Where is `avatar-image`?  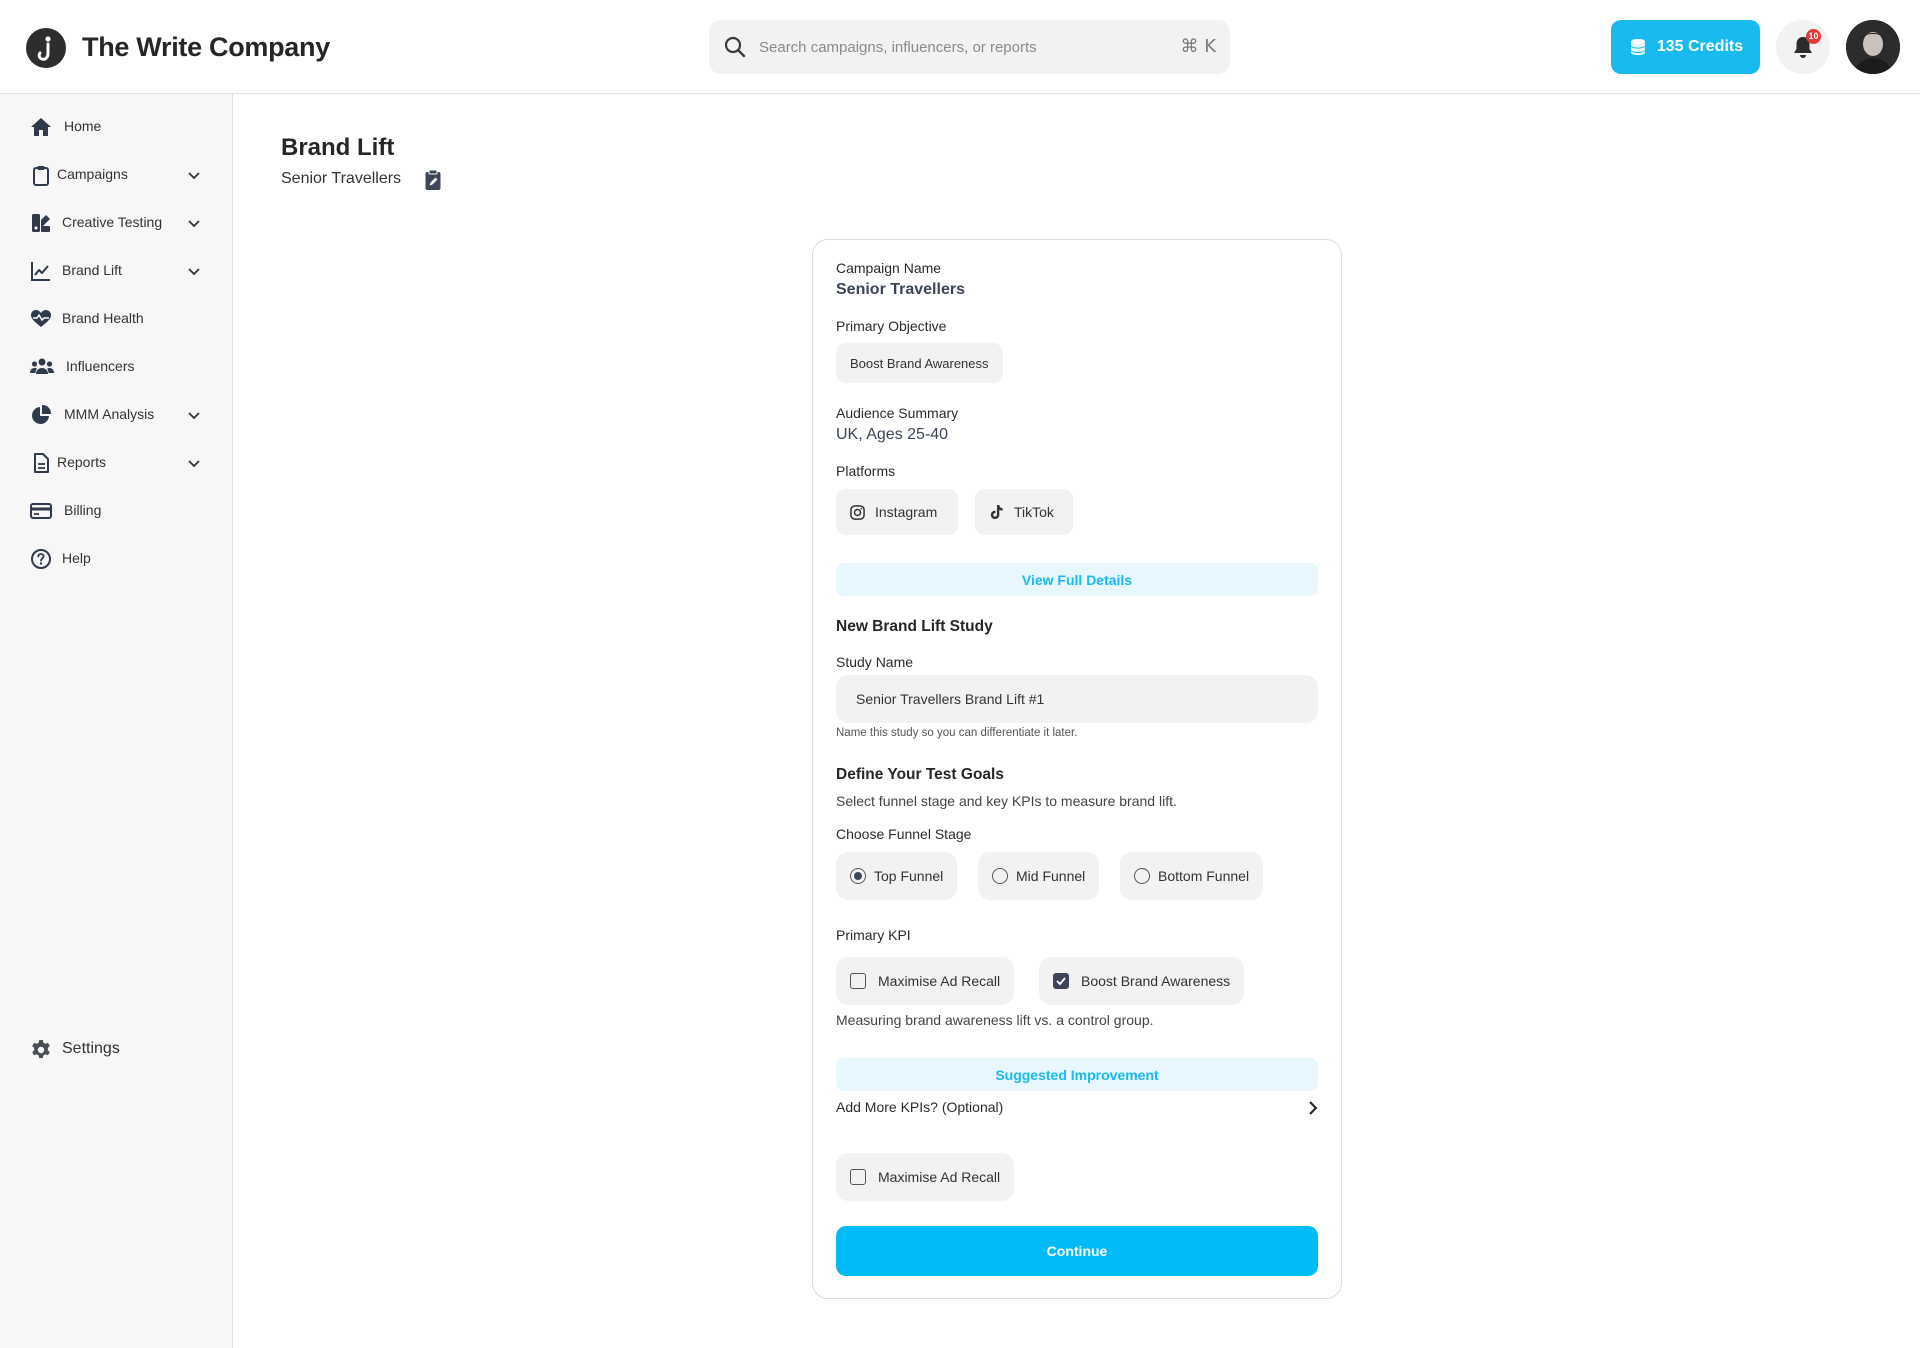 avatar-image is located at coordinates (1873, 47).